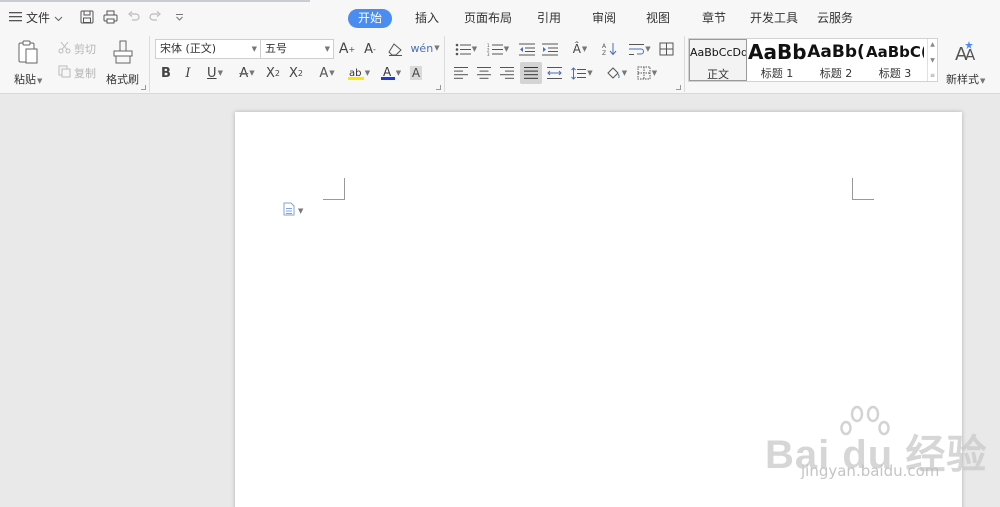  I want to click on watermark-url: jingyan.baidu.com, so click(870, 471).